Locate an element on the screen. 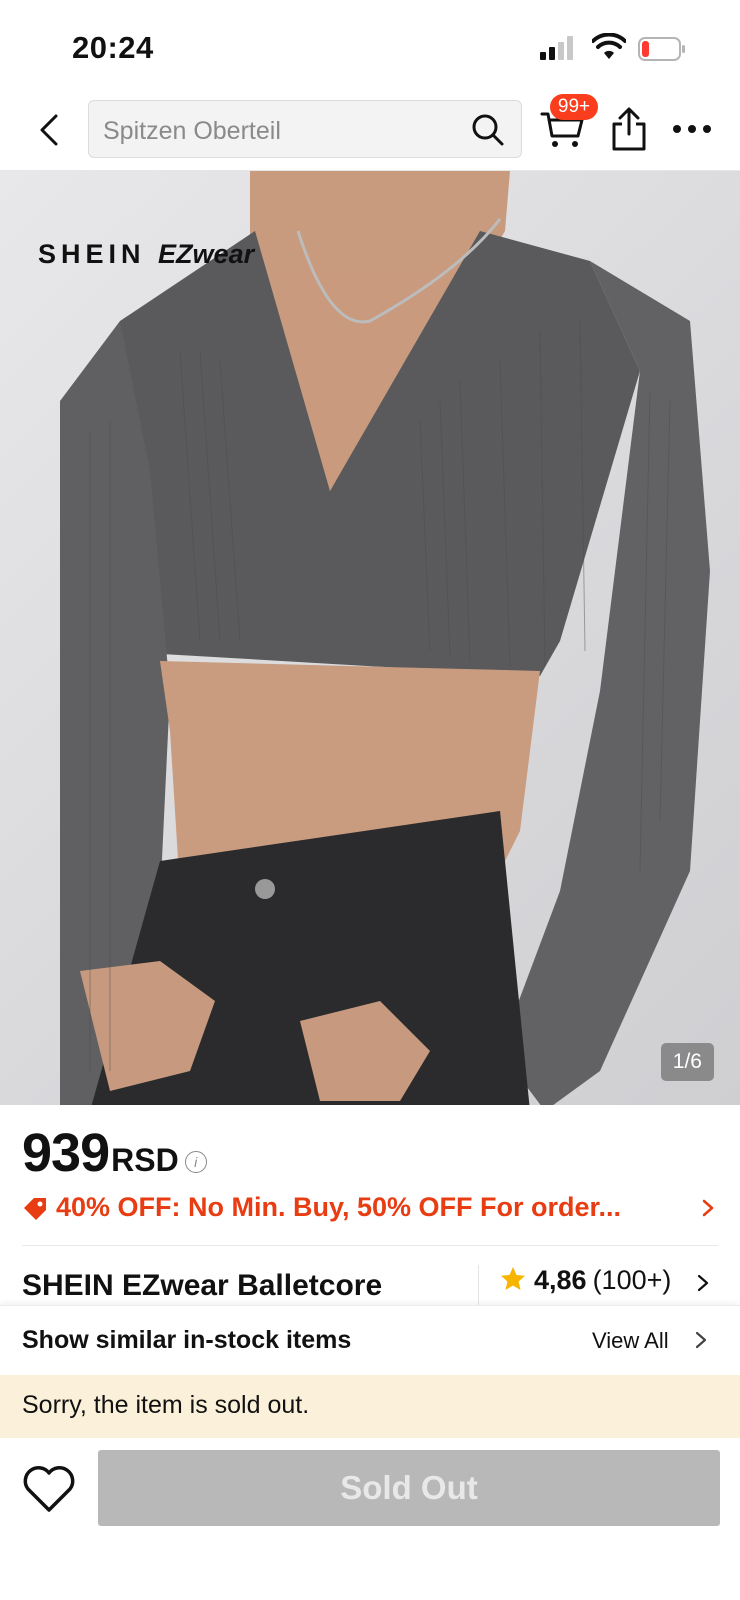 The image size is (740, 1600). similar-items-title: Show similar in-stock items is located at coordinates (187, 1340).